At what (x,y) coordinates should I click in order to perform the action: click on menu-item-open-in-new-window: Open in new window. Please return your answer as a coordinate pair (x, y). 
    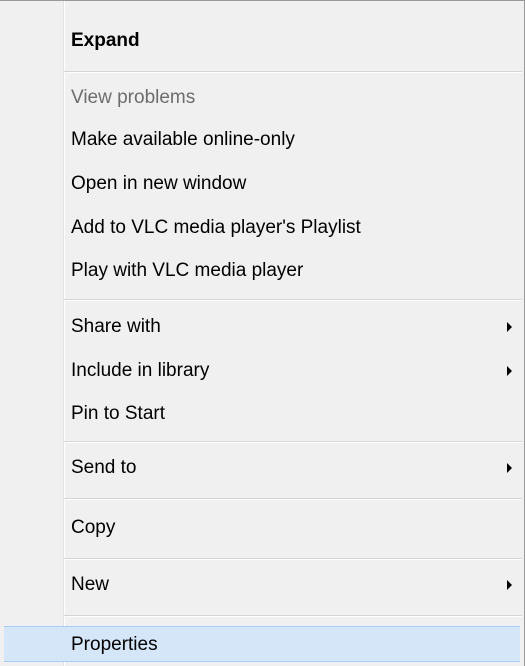
    Looking at the image, I should click on (262, 184).